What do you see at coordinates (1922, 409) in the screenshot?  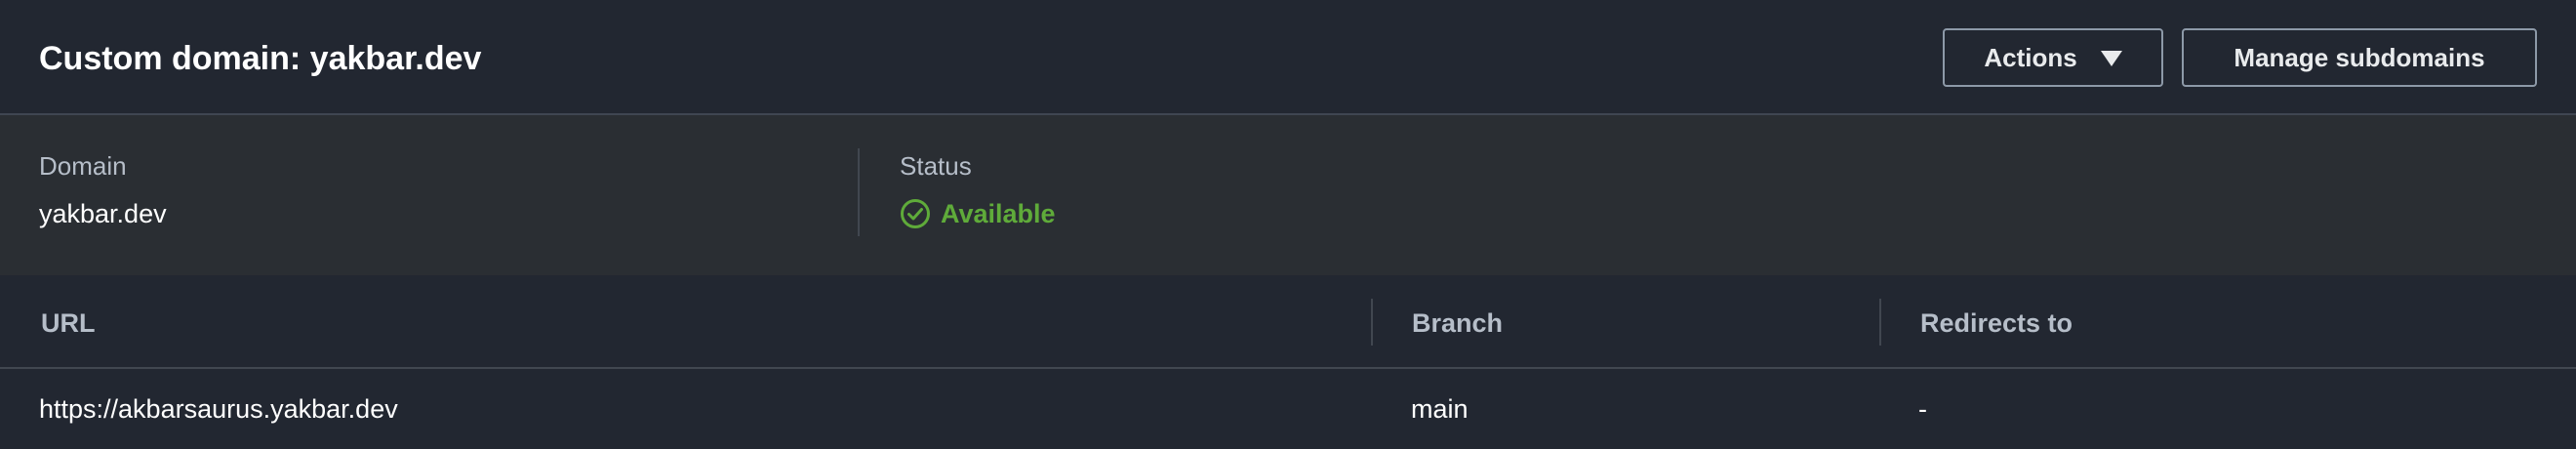 I see `cell-redirects-to: -` at bounding box center [1922, 409].